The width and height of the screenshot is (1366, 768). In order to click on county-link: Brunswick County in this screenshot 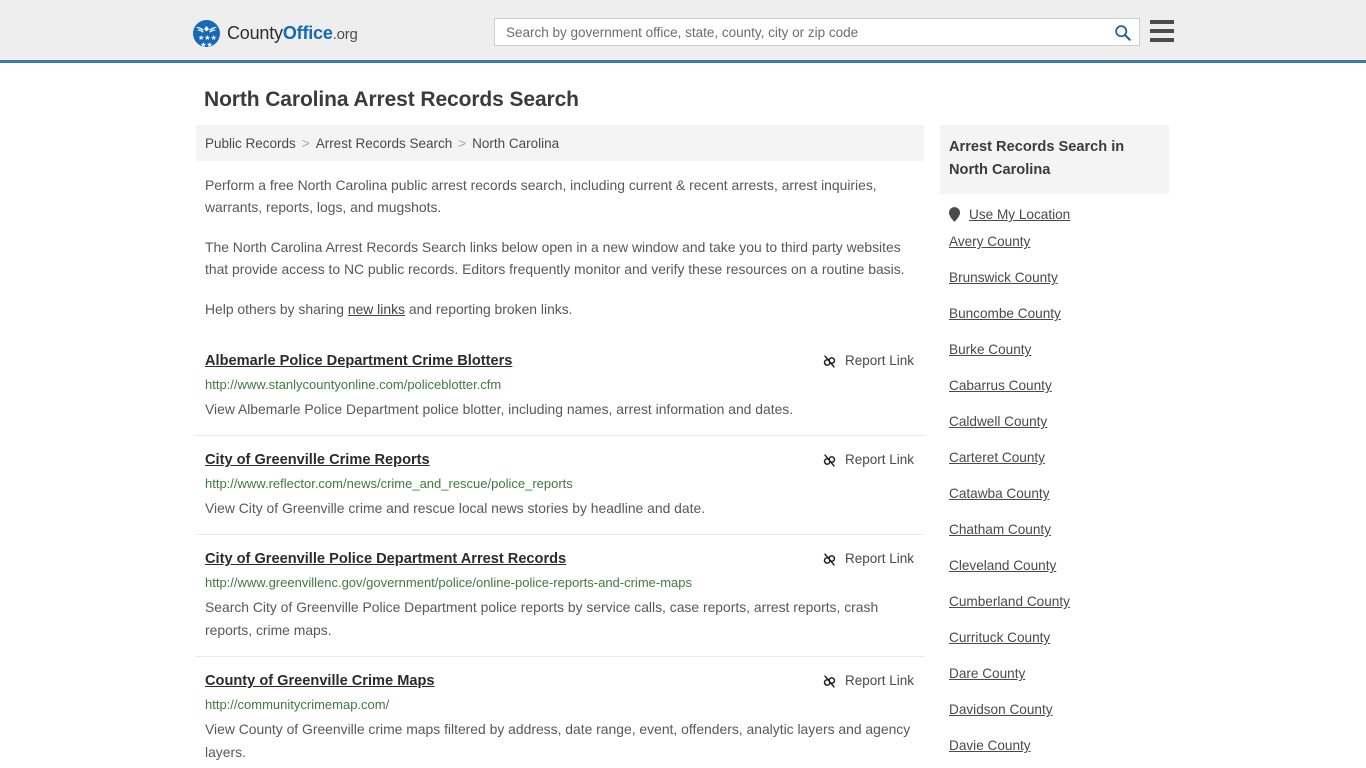, I will do `click(1059, 278)`.